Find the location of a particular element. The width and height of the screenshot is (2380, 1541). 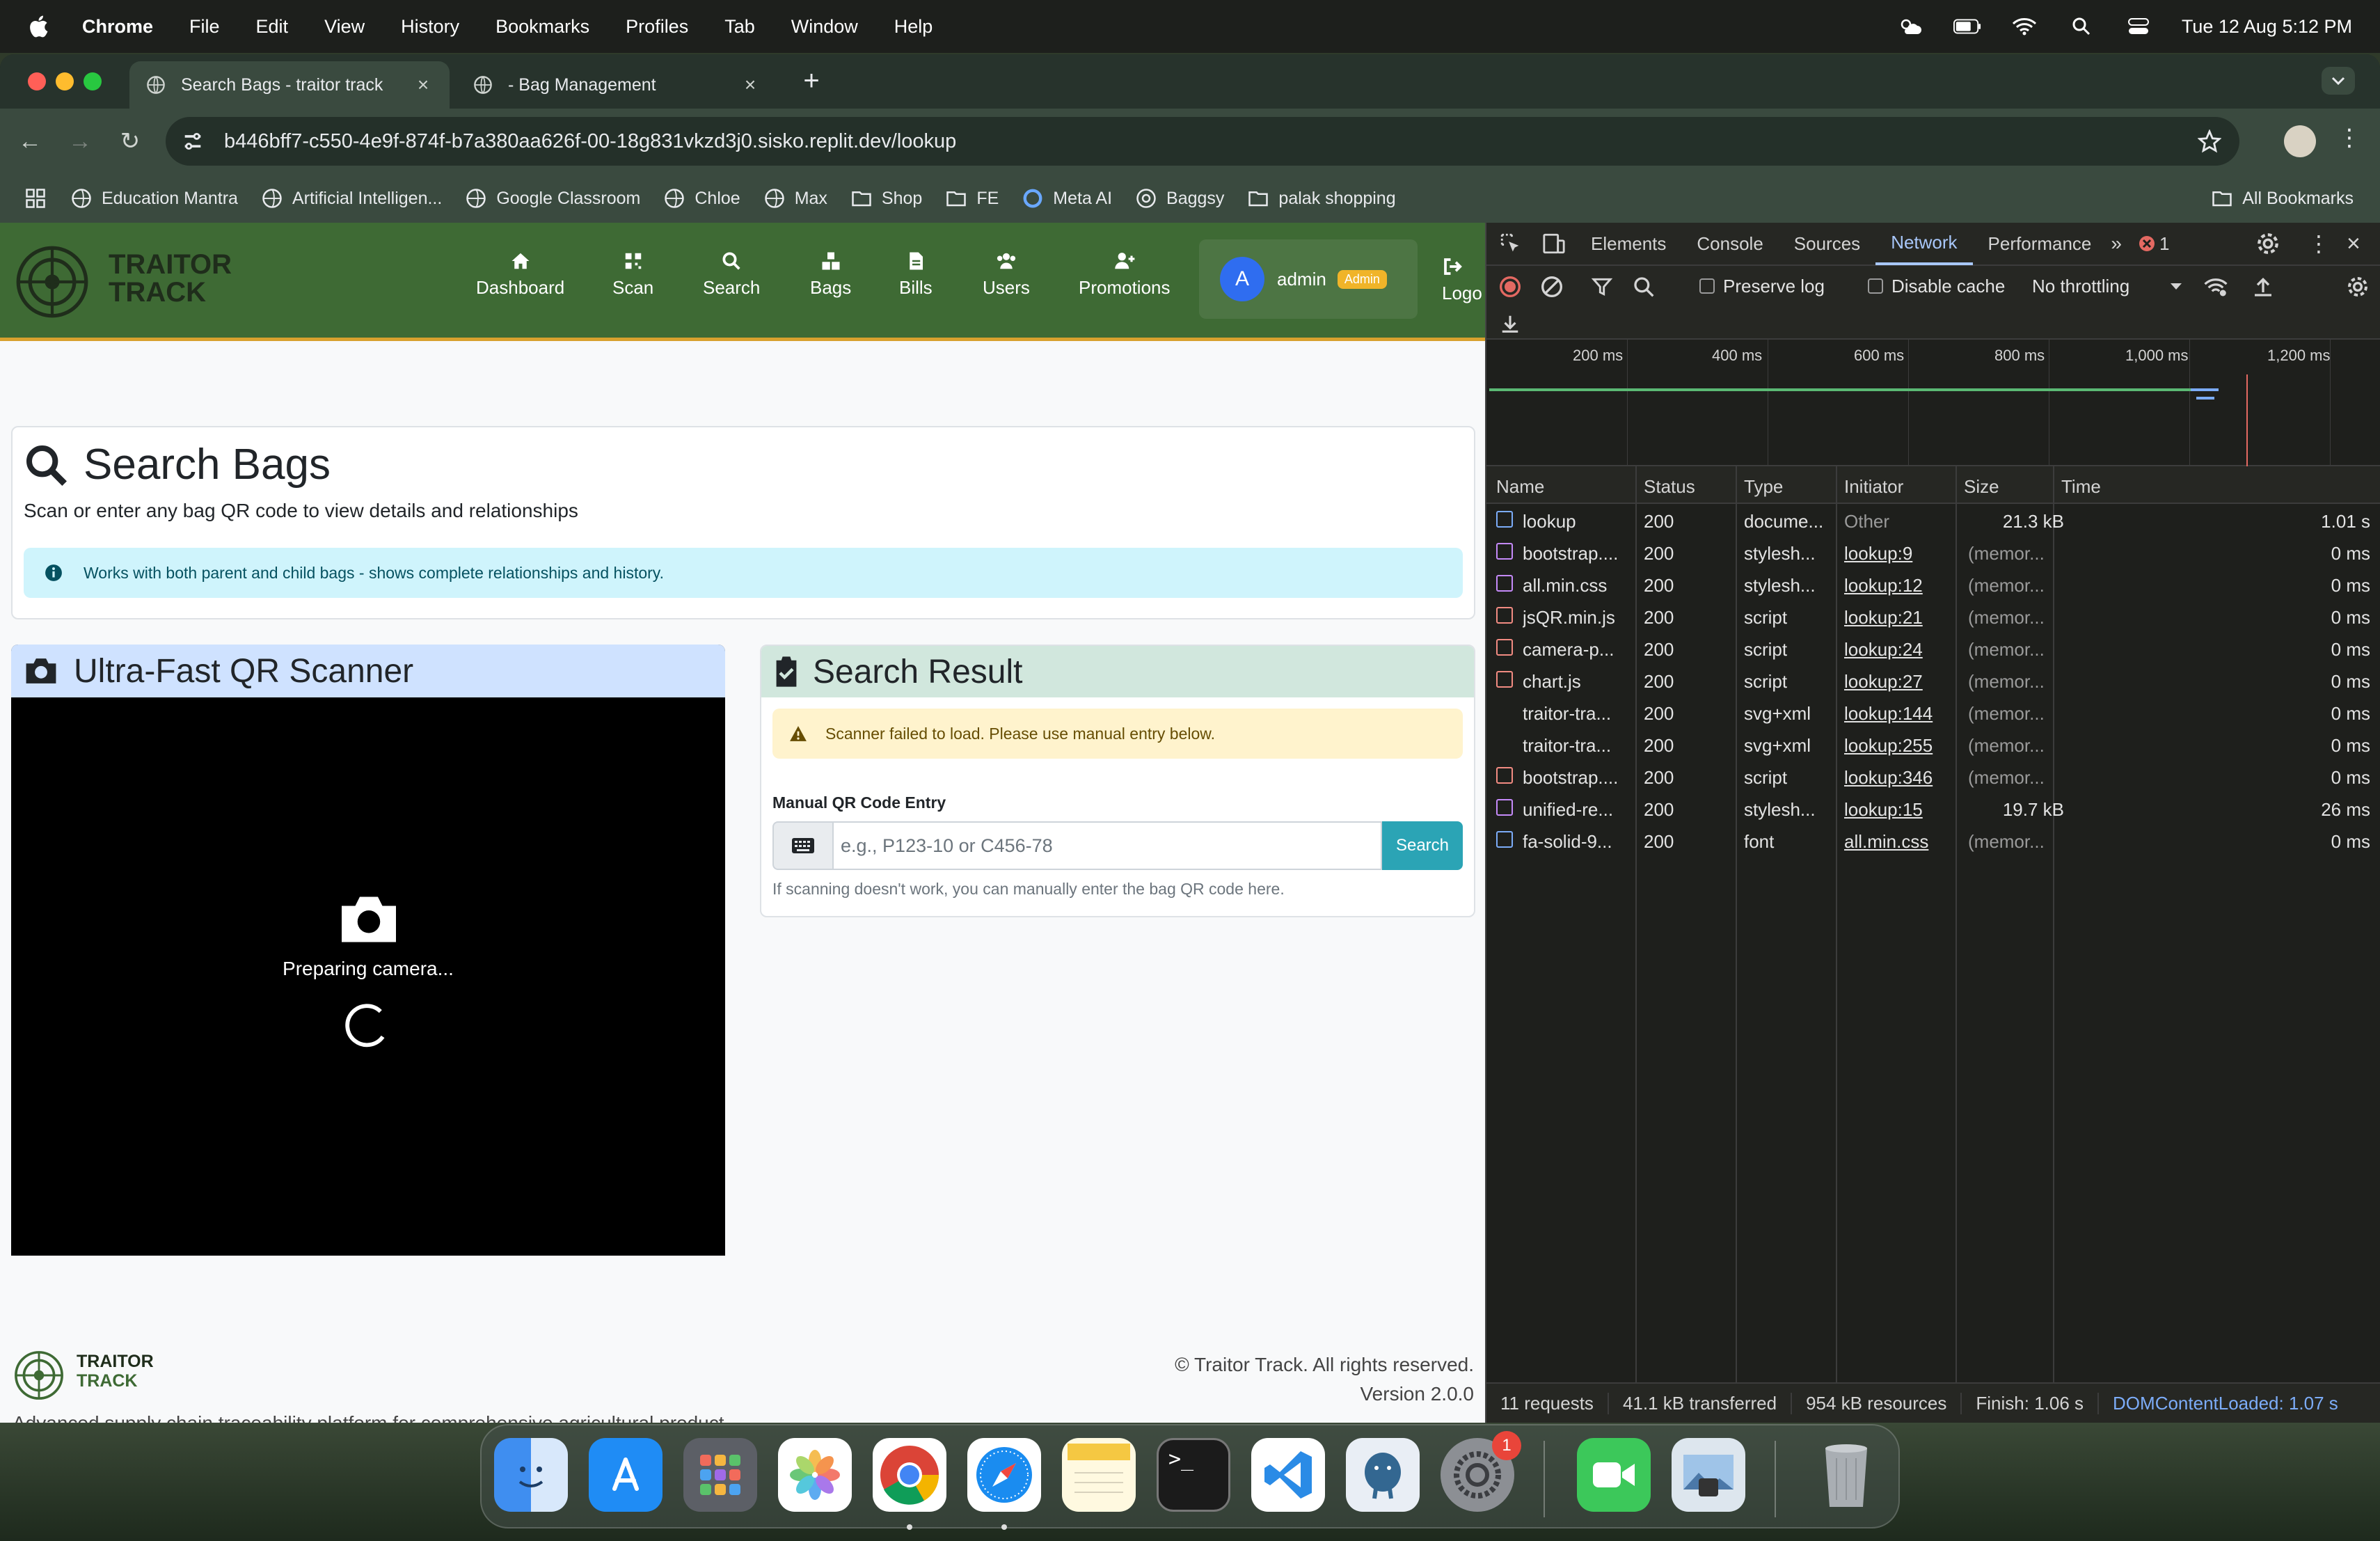

postgres-icon is located at coordinates (1383, 1475).